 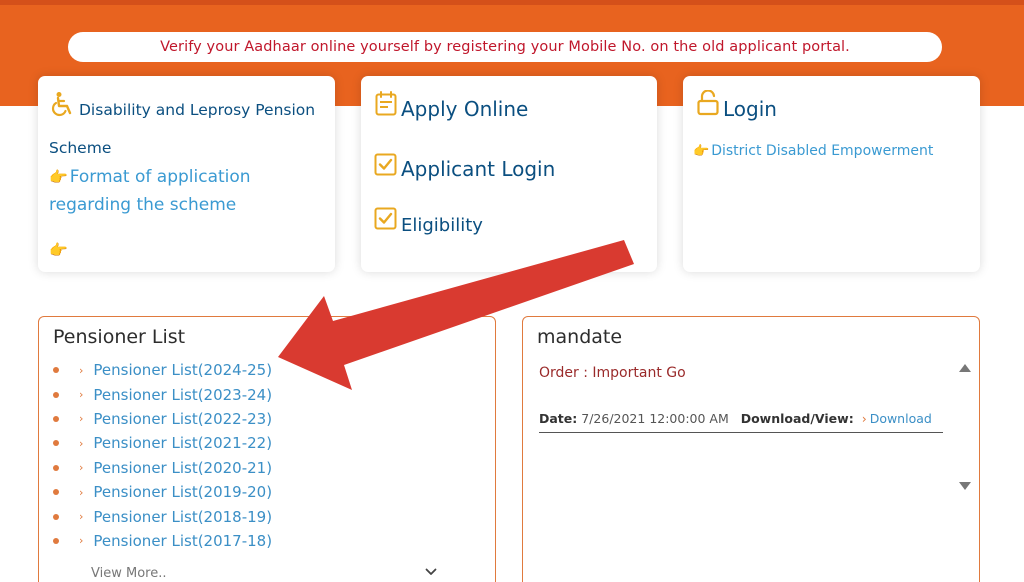 I want to click on apply-card: Apply Online Applicant Login Eligibility, so click(x=509, y=174).